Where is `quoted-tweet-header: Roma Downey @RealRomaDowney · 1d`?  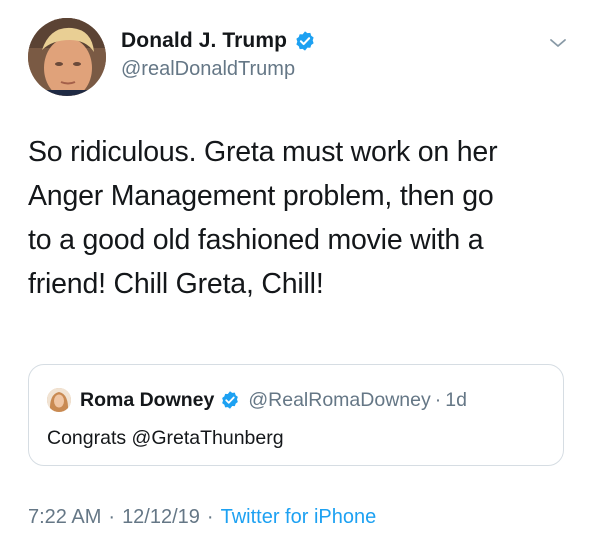 quoted-tweet-header: Roma Downey @RealRomaDowney · 1d is located at coordinates (257, 400).